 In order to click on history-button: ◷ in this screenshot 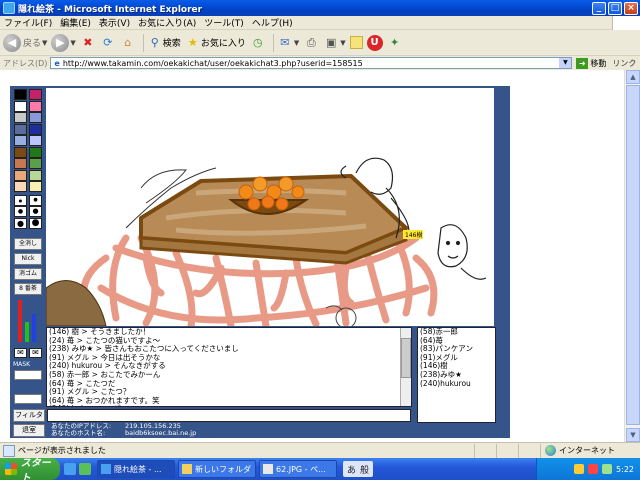, I will do `click(258, 43)`.